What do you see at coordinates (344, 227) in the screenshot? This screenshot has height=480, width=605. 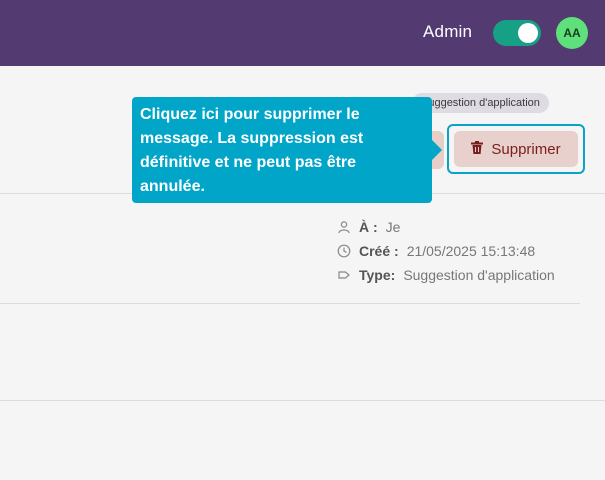 I see `user-icon` at bounding box center [344, 227].